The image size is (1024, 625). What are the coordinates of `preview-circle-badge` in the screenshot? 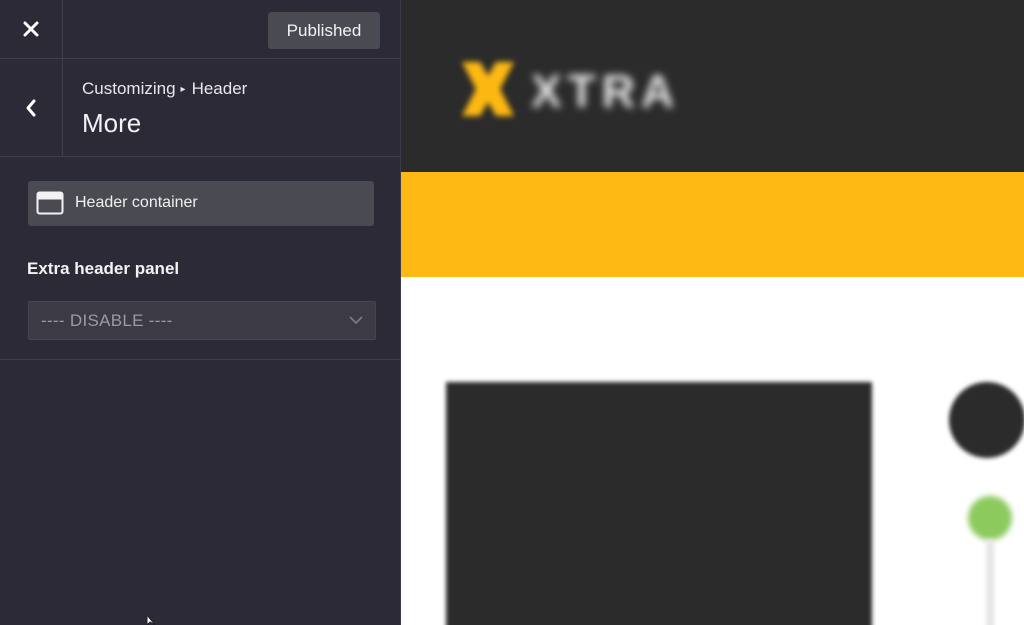 It's located at (986, 420).